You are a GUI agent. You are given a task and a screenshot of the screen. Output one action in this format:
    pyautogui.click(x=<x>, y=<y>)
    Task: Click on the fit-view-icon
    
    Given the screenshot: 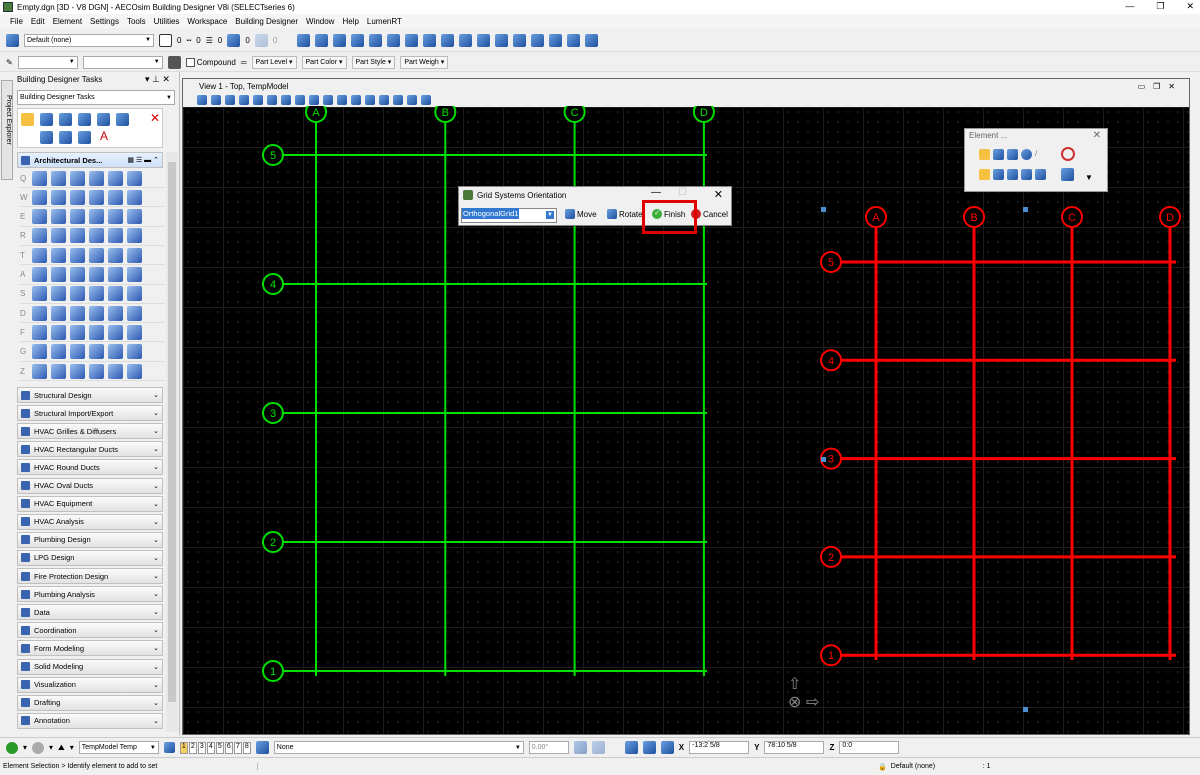 What is the action you would take?
    pyautogui.click(x=300, y=100)
    